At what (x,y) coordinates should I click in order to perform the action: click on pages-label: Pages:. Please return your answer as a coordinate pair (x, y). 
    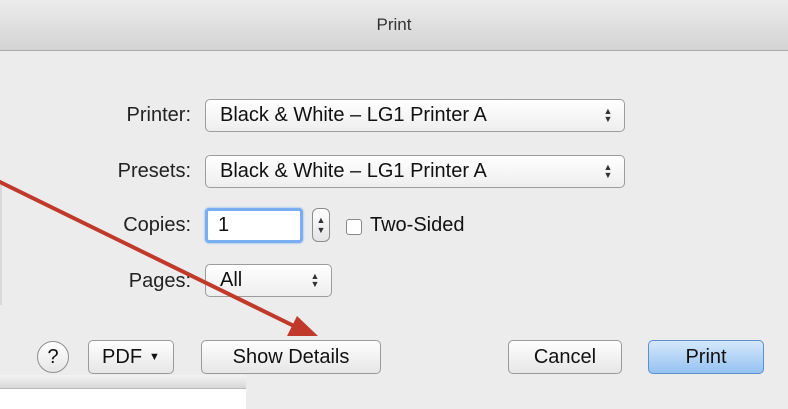
    Looking at the image, I should click on (159, 281).